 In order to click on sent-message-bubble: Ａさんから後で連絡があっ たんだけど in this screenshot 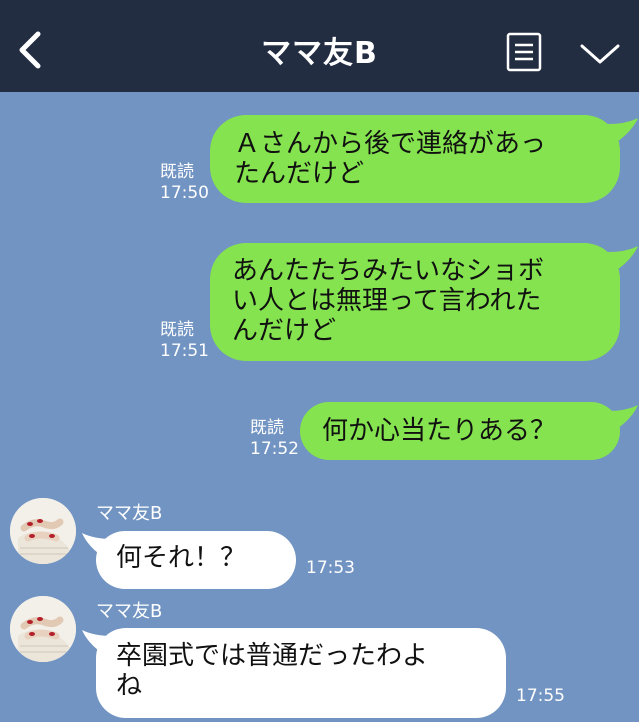, I will do `click(415, 159)`.